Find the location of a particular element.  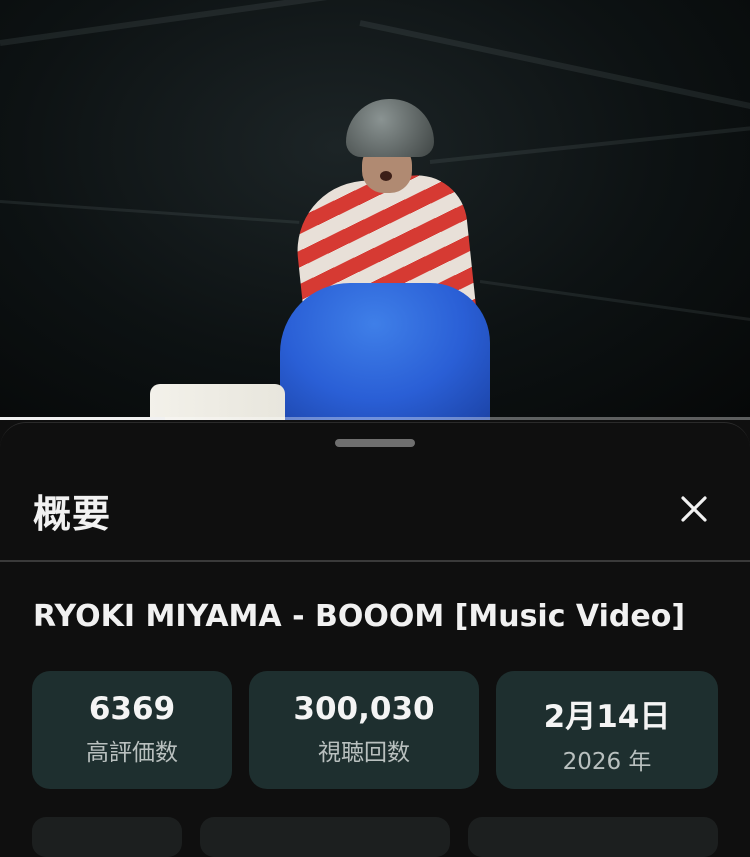

blue-jacket is located at coordinates (385, 351).